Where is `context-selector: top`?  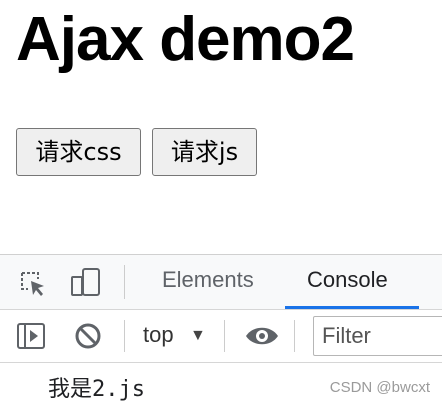 context-selector: top is located at coordinates (158, 335).